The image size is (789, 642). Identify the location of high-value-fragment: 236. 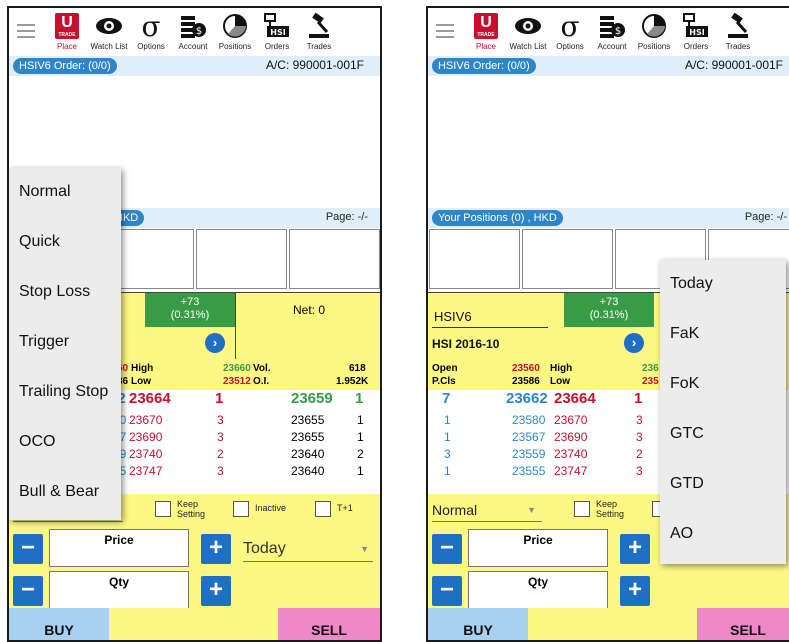
(650, 368).